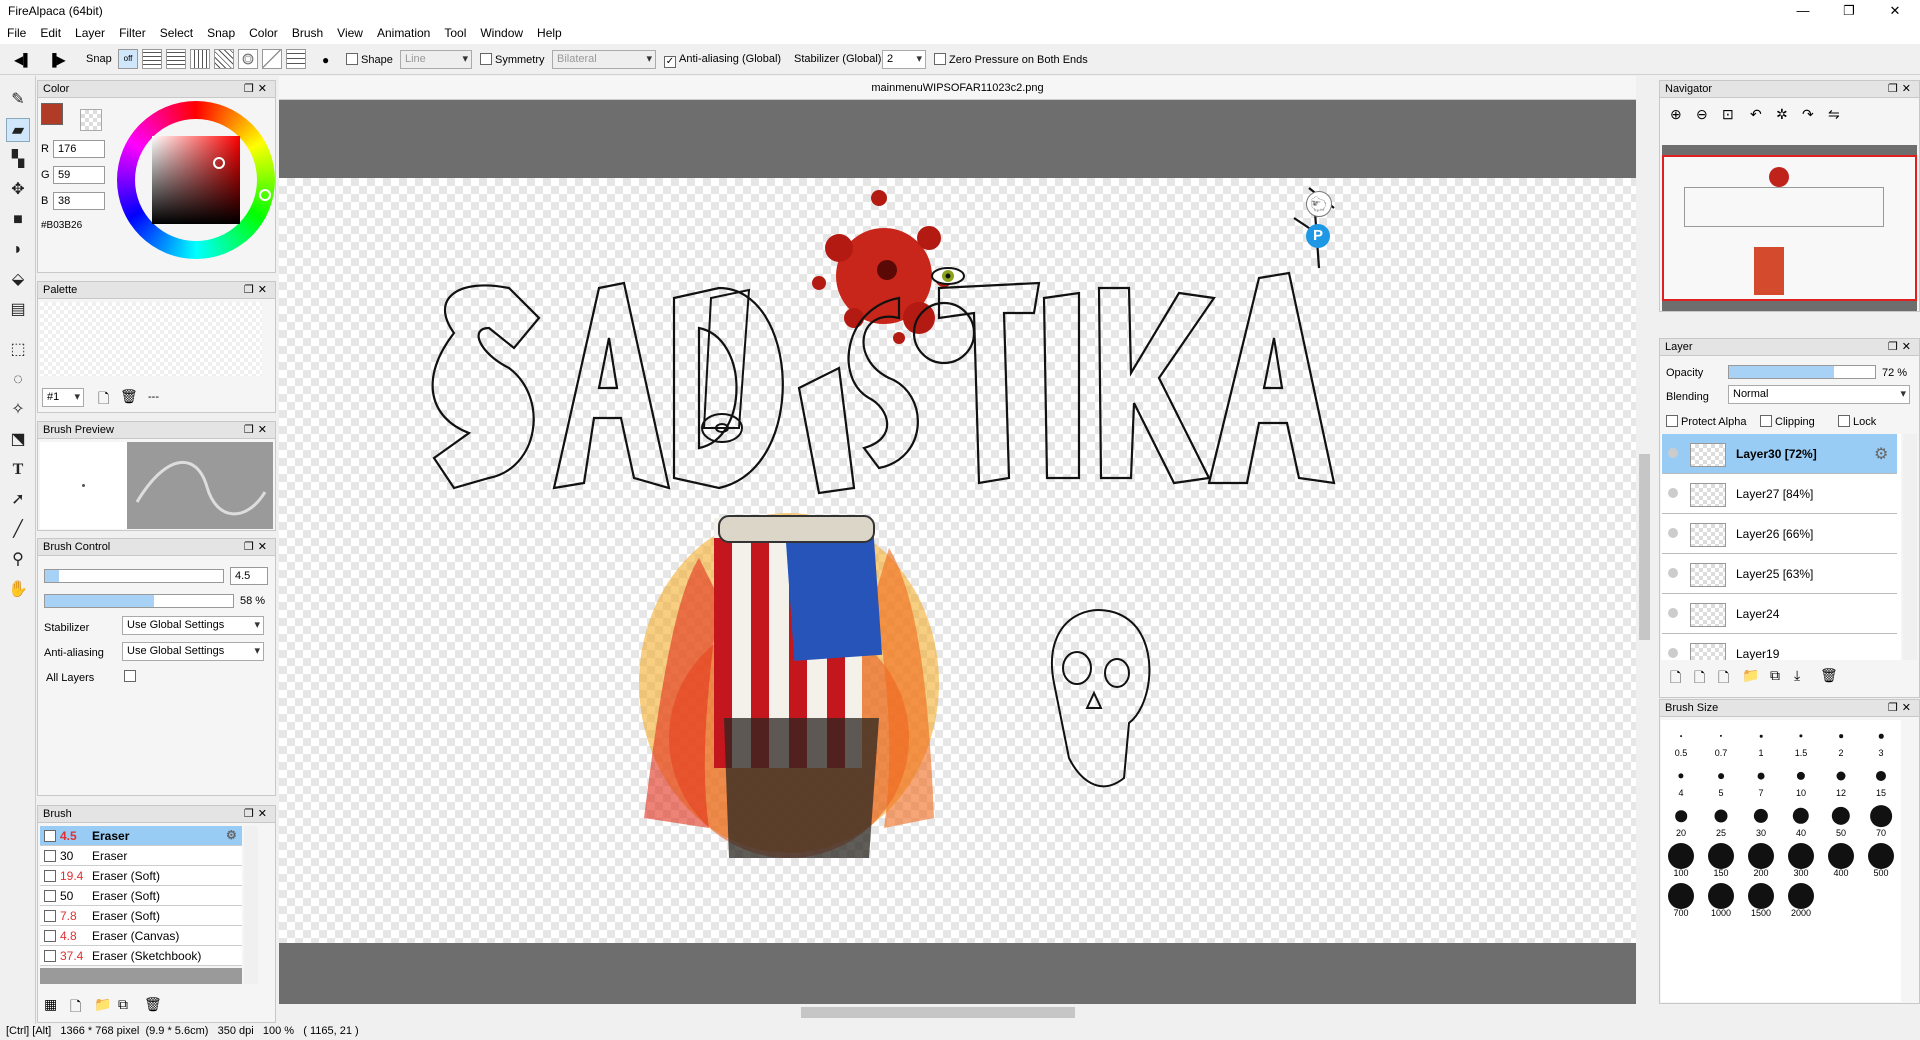 The height and width of the screenshot is (1040, 1920). What do you see at coordinates (1721, 740) in the screenshot?
I see `brush-size-option: 0.7` at bounding box center [1721, 740].